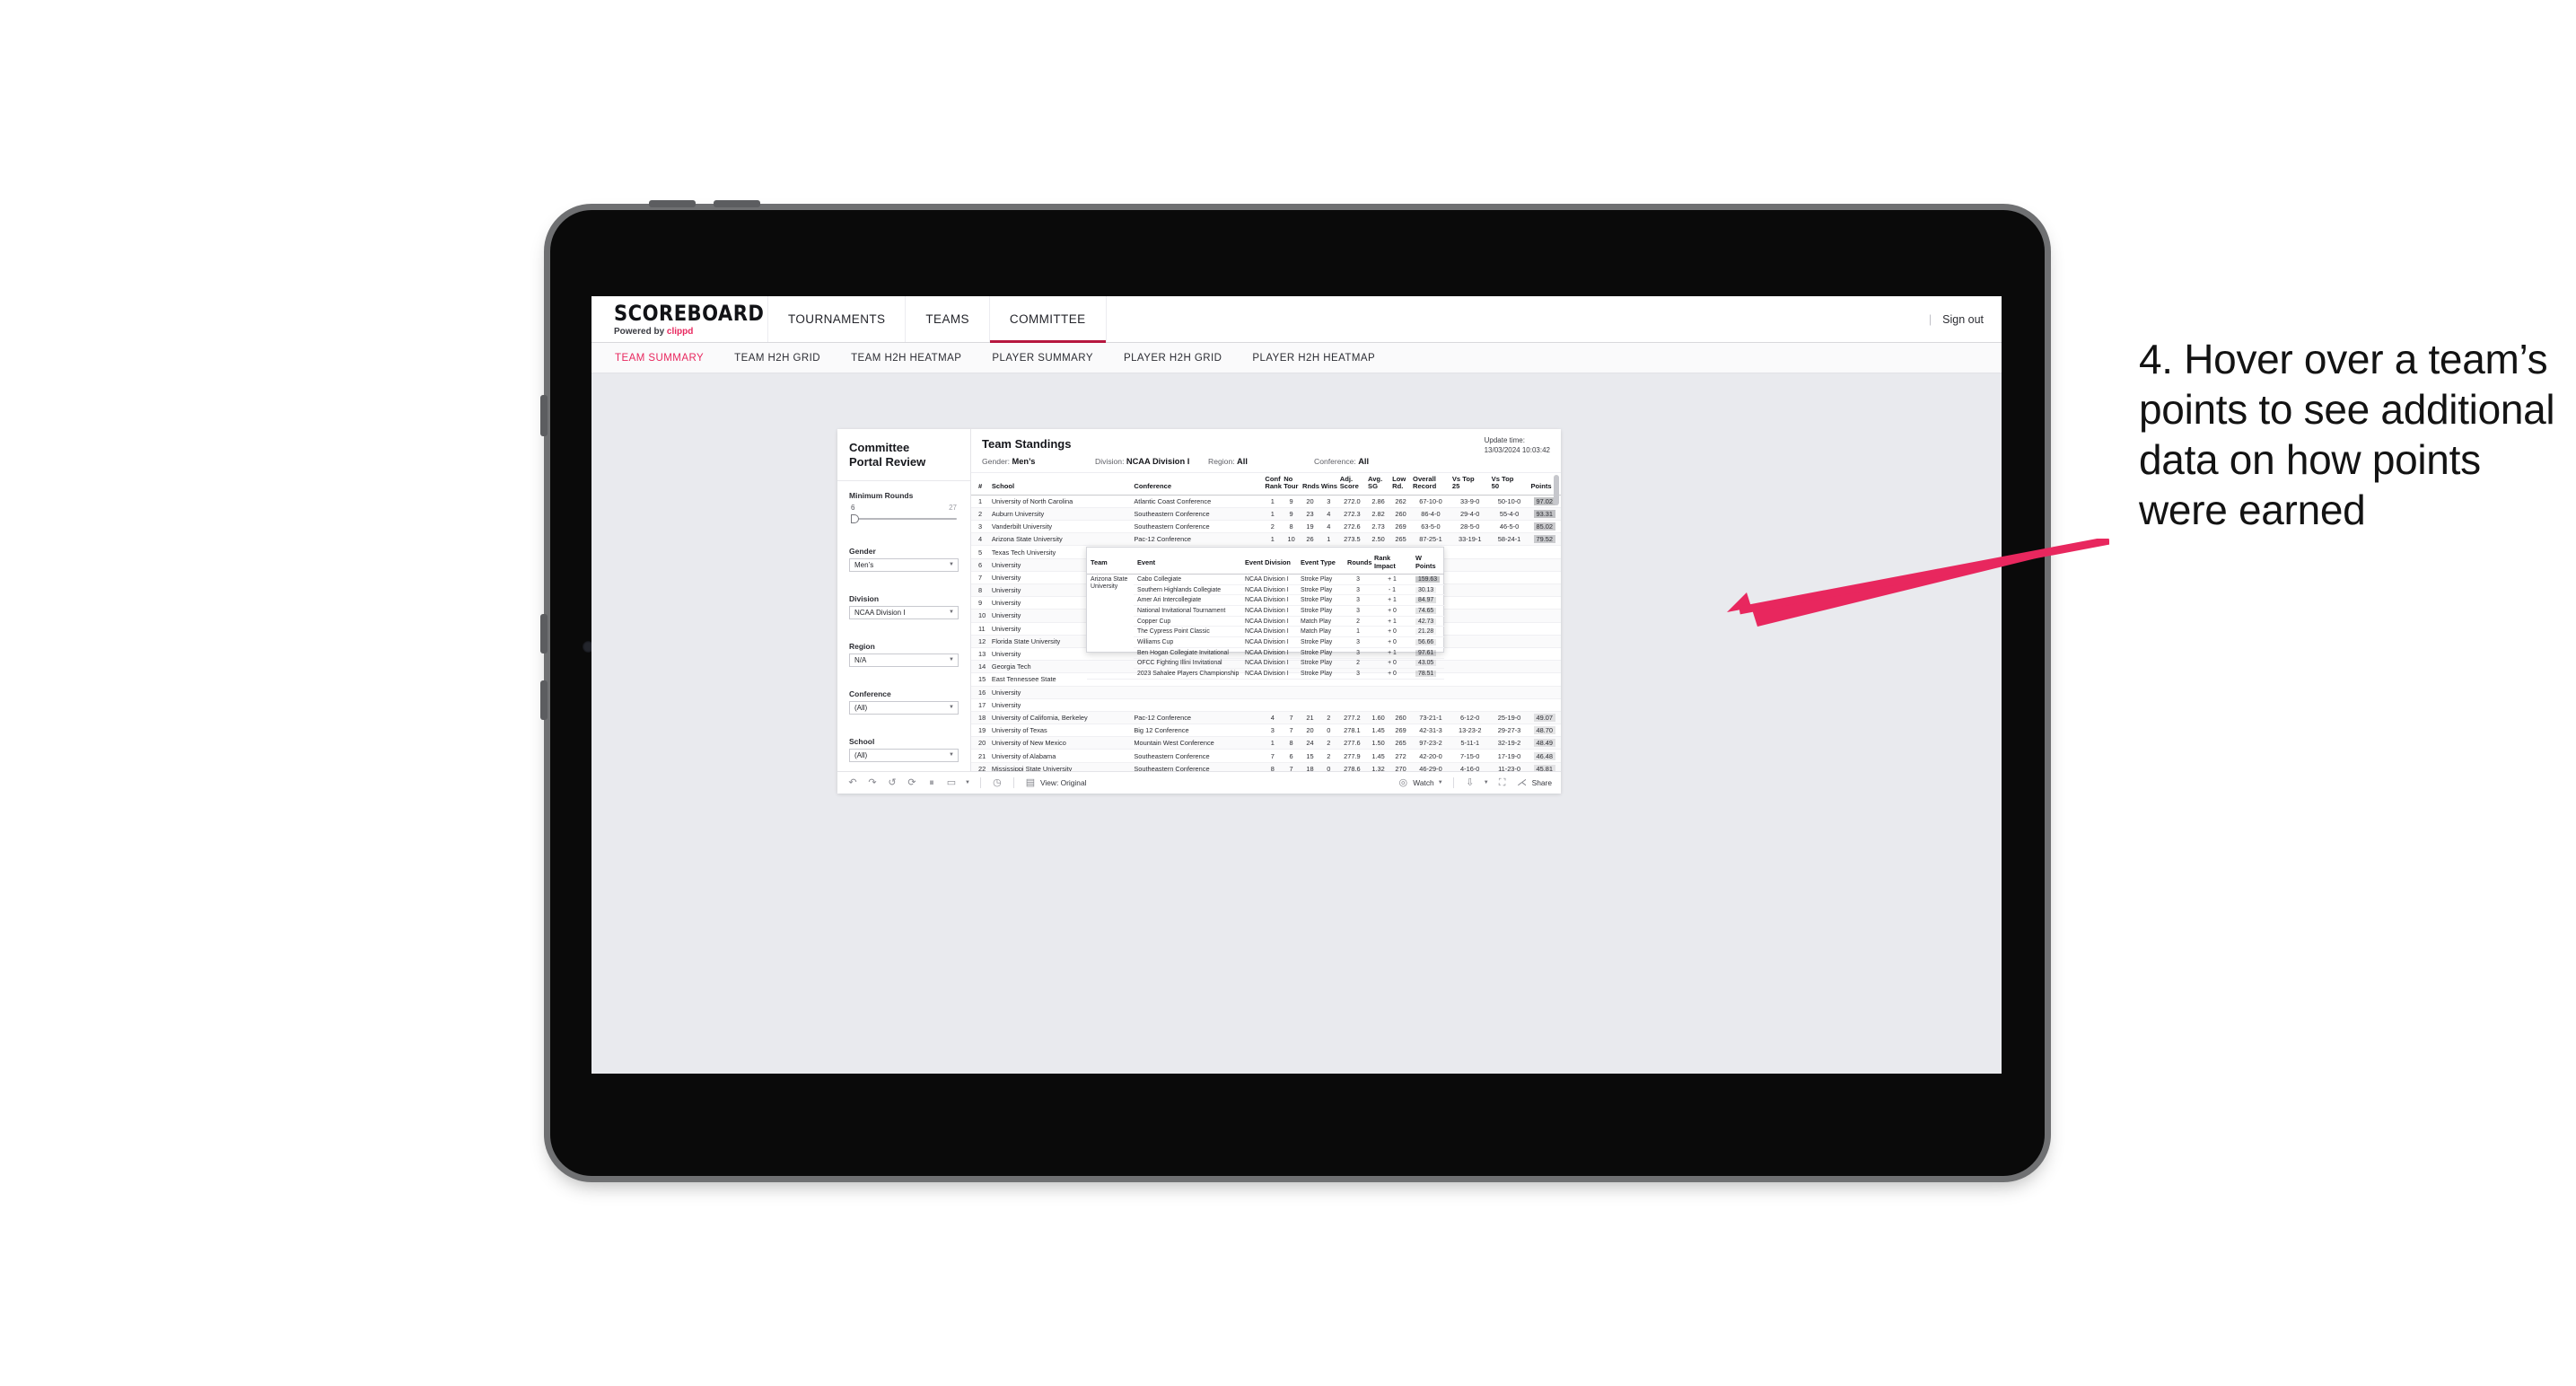 The height and width of the screenshot is (1386, 2576). I want to click on tooltip-cell-event-division: NCAA Division I, so click(1269, 611).